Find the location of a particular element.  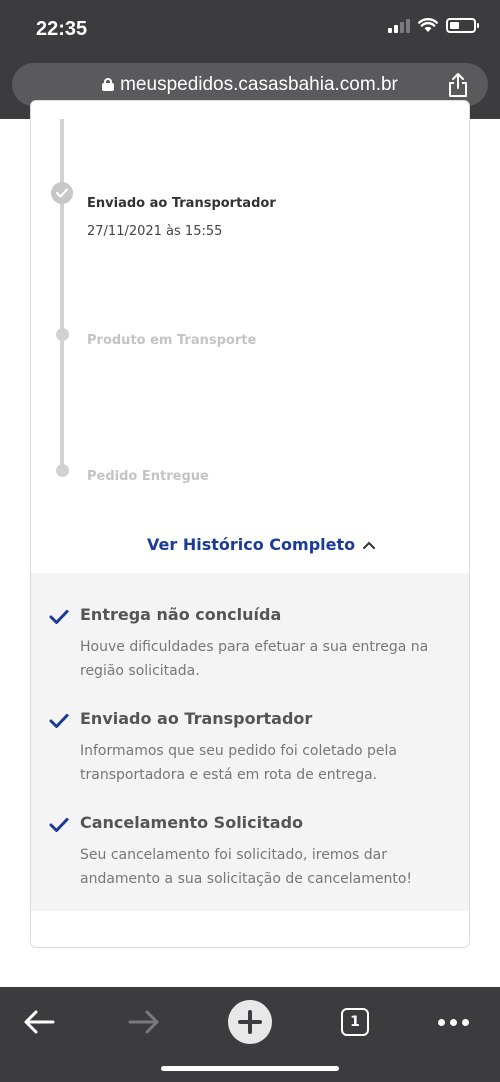

timeline-step-done-icon is located at coordinates (62, 193).